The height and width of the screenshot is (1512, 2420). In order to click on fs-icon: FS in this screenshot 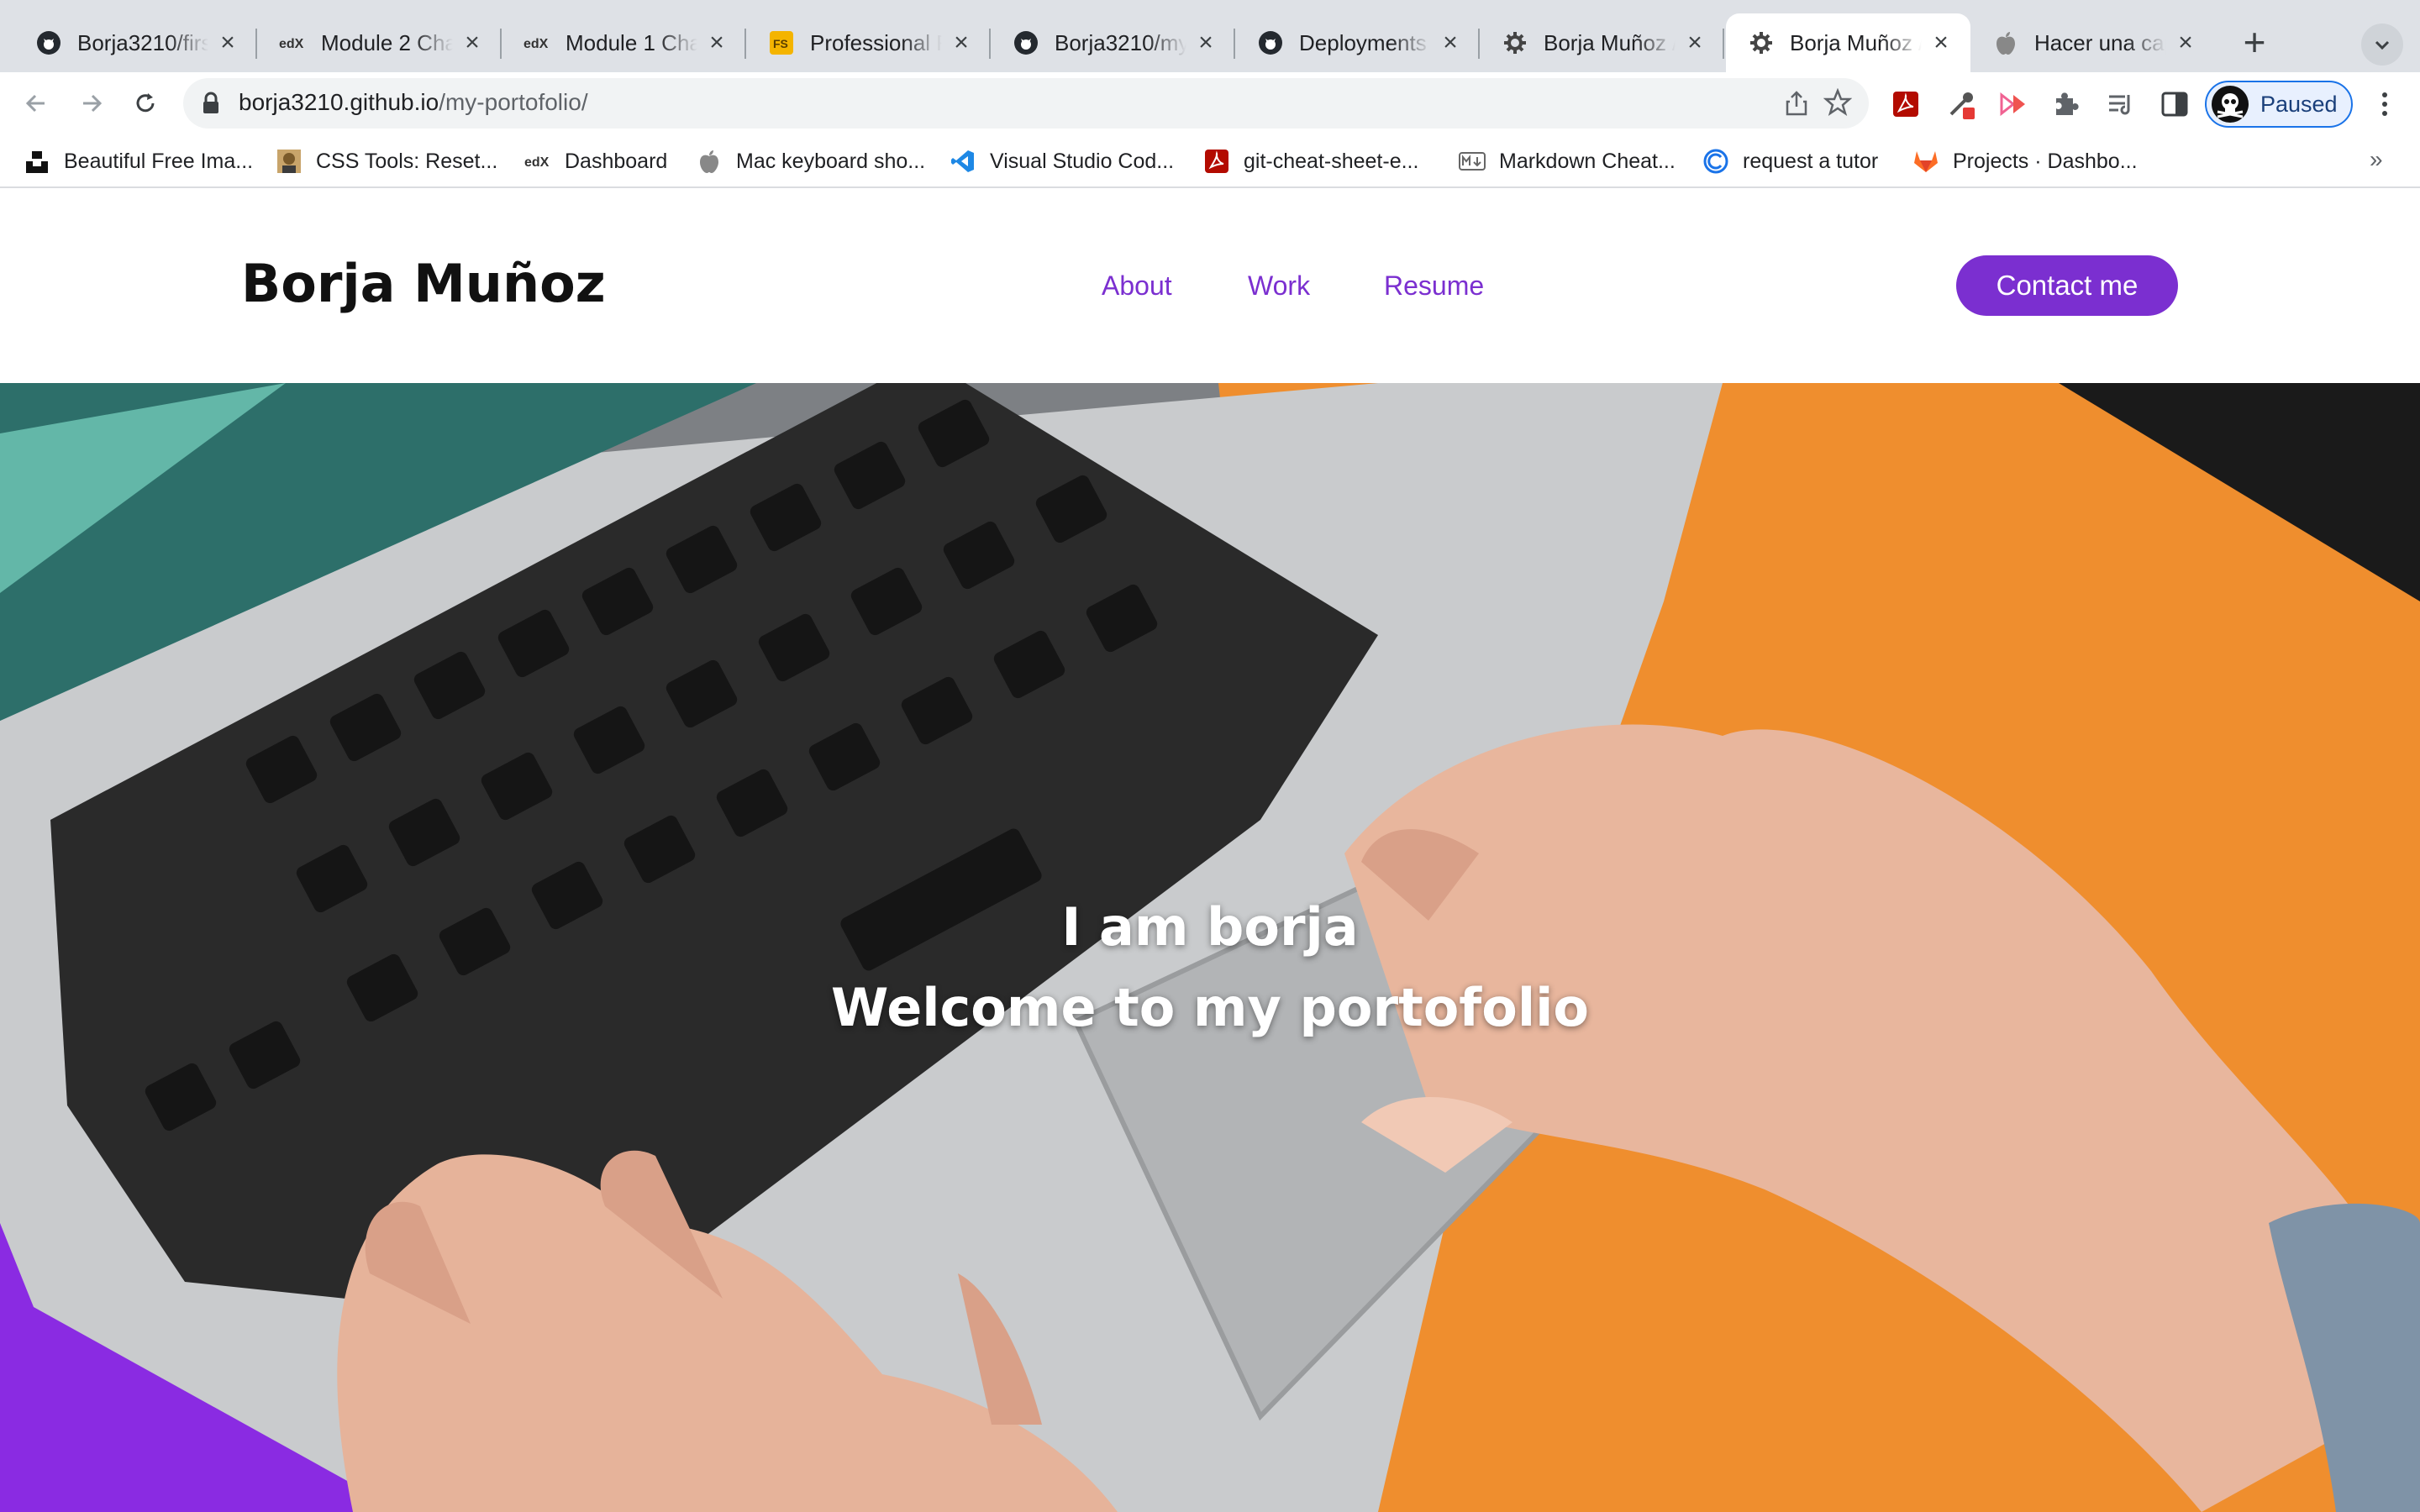, I will do `click(781, 42)`.